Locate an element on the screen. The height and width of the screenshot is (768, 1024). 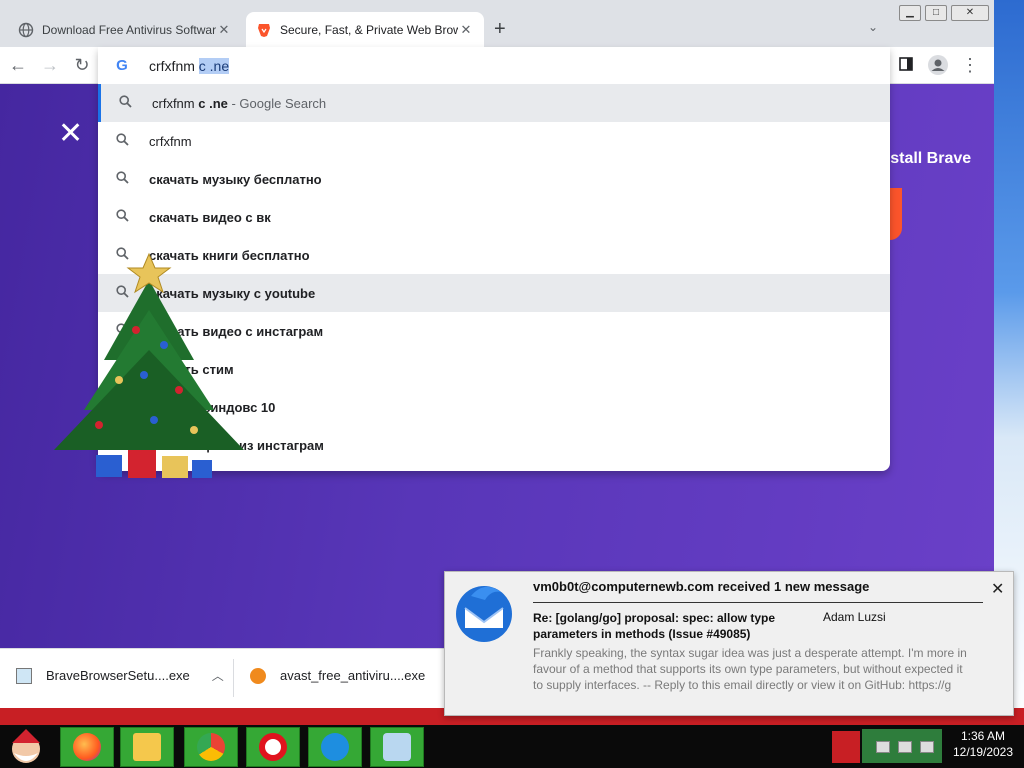
suggestion-bold: c .ne is located at coordinates (213, 103).